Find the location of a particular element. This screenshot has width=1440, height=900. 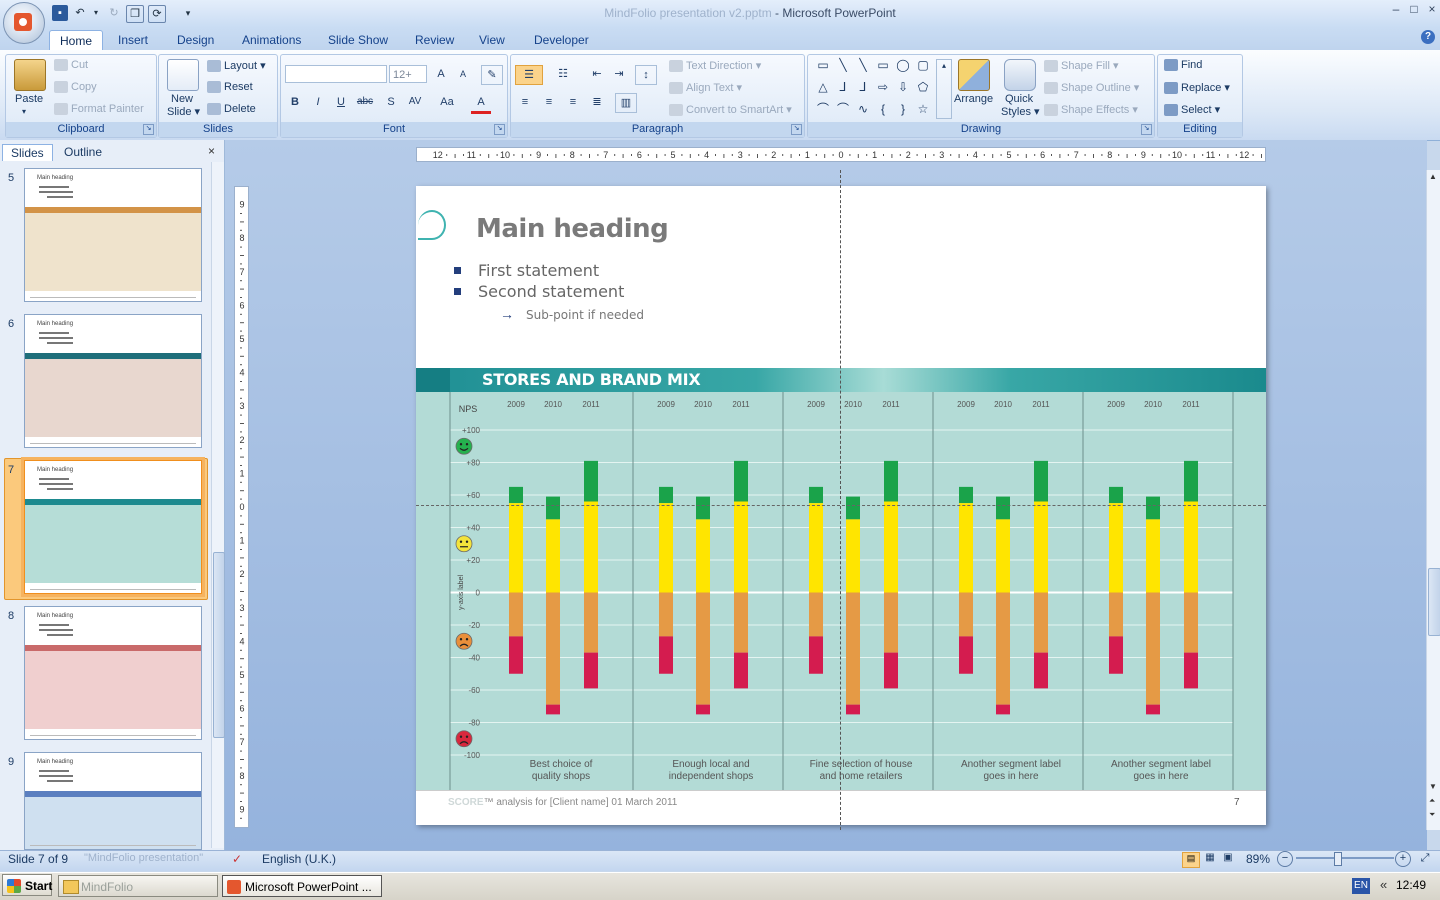

zoom-in-icon: + is located at coordinates (1403, 859).